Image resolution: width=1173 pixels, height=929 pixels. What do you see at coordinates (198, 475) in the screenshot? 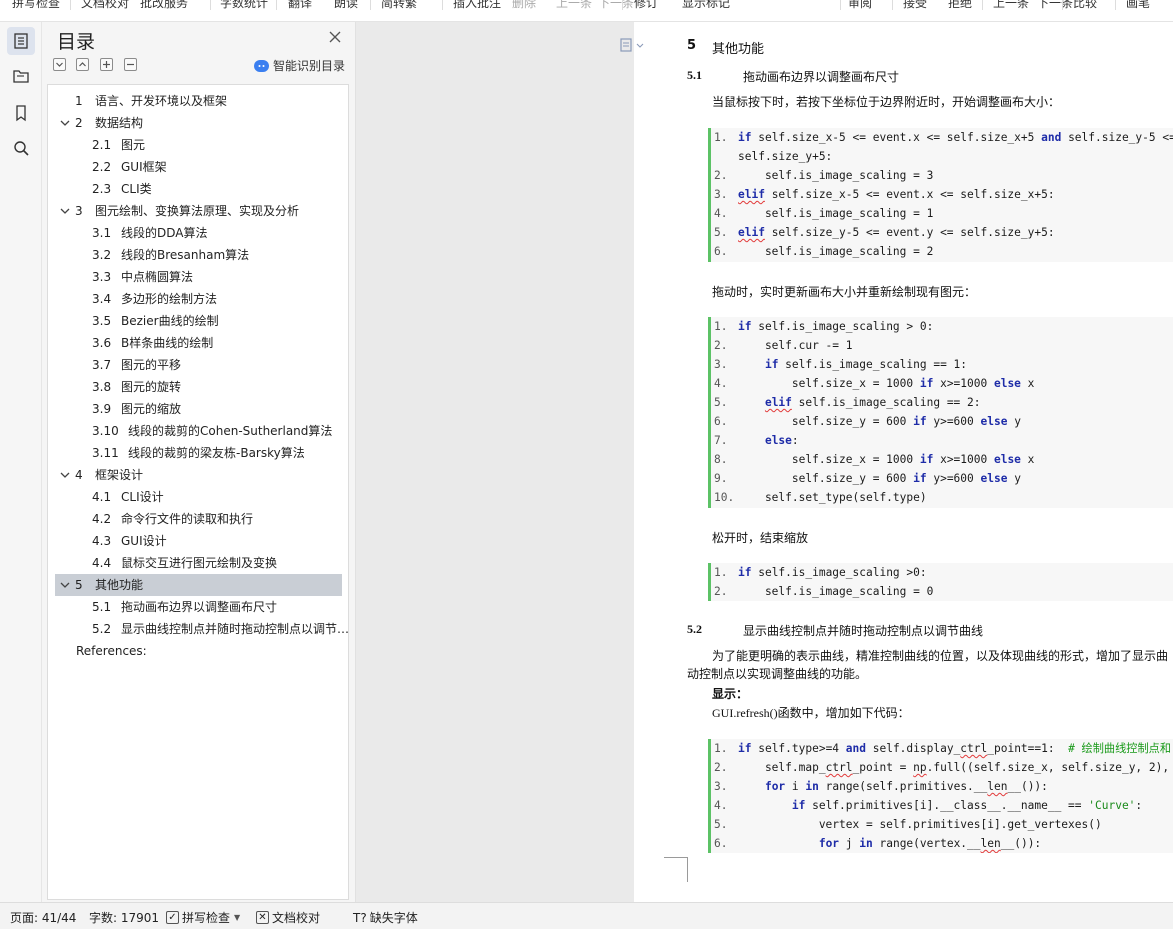
I see `toc-item: 4 框架设计` at bounding box center [198, 475].